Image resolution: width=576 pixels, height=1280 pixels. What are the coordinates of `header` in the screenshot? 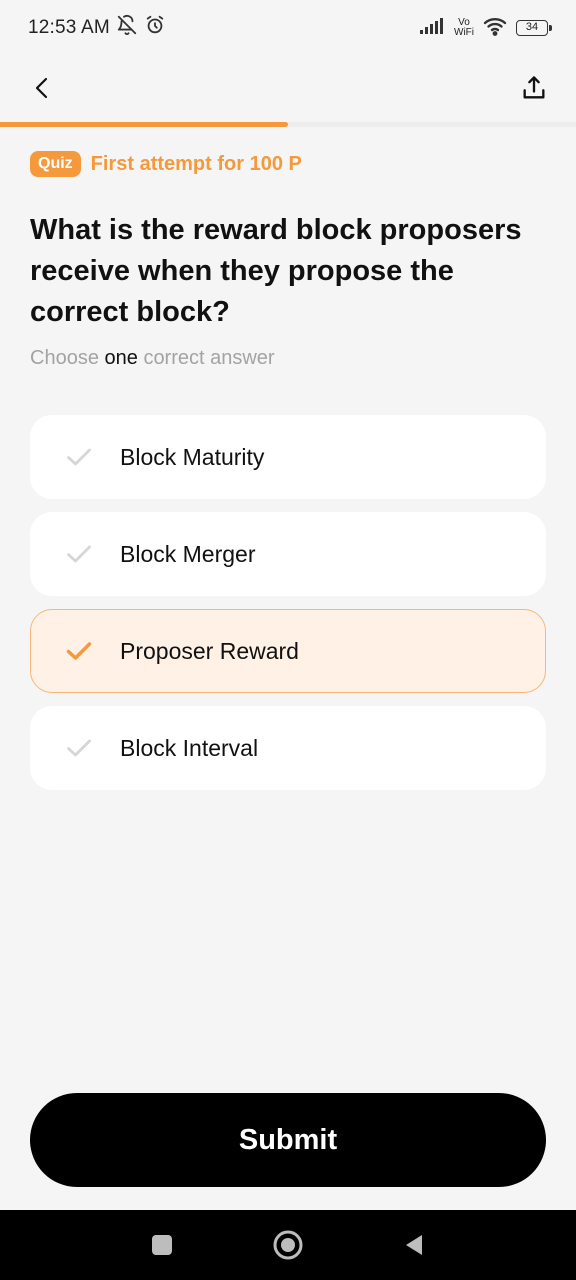 It's located at (288, 88).